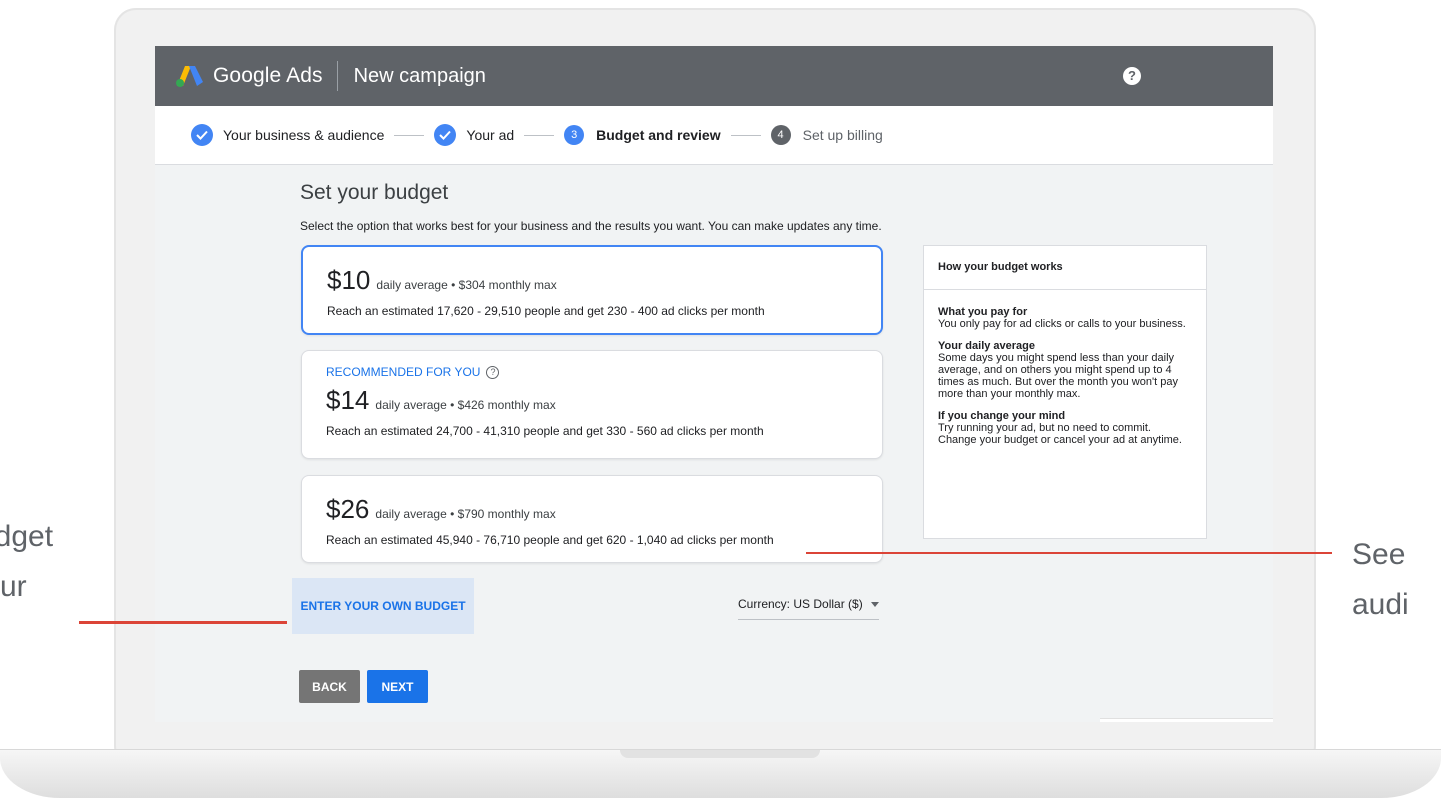 This screenshot has height=798, width=1441. I want to click on step-budget-review: 3 Budget and review, so click(642, 135).